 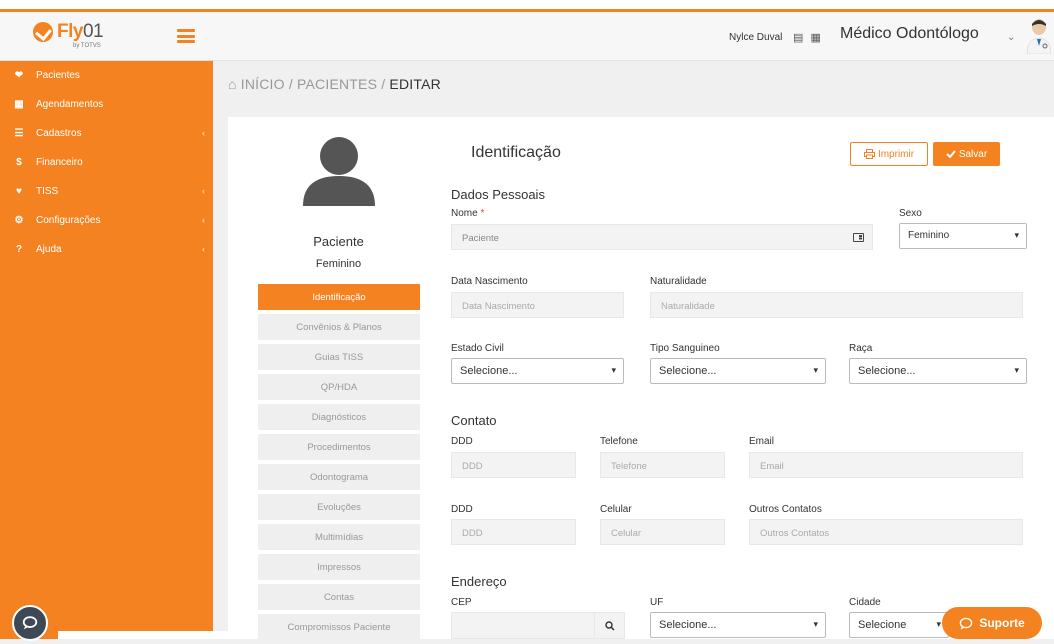 I want to click on sidebar-item-label: Cadastros, so click(x=59, y=133).